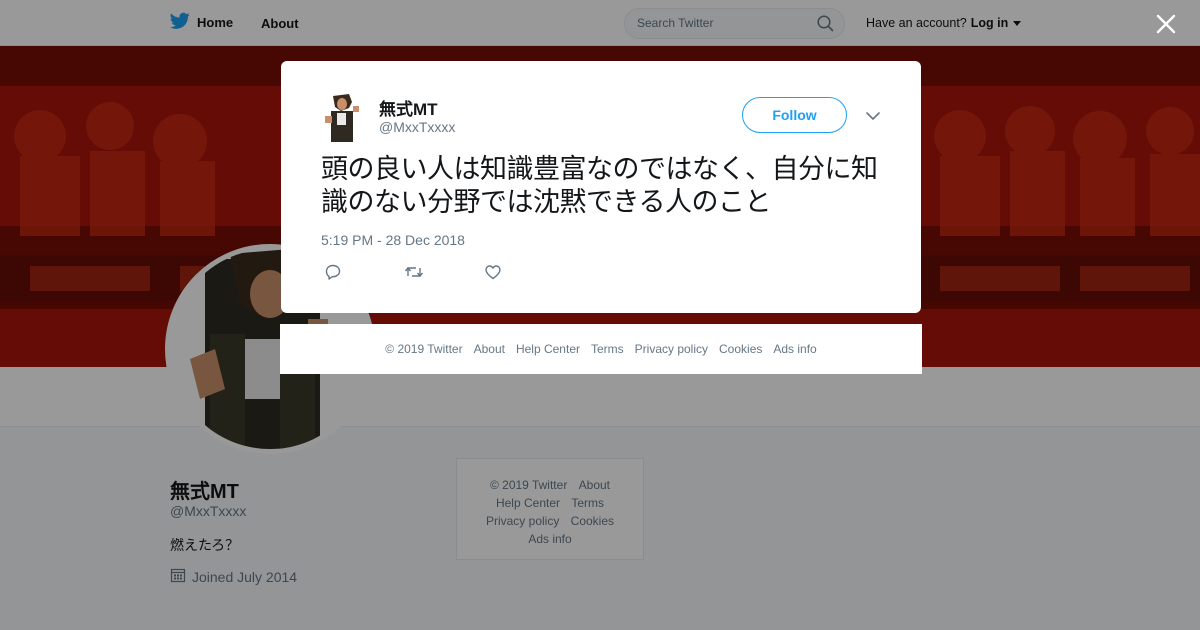  I want to click on tweet-actions, so click(444, 273).